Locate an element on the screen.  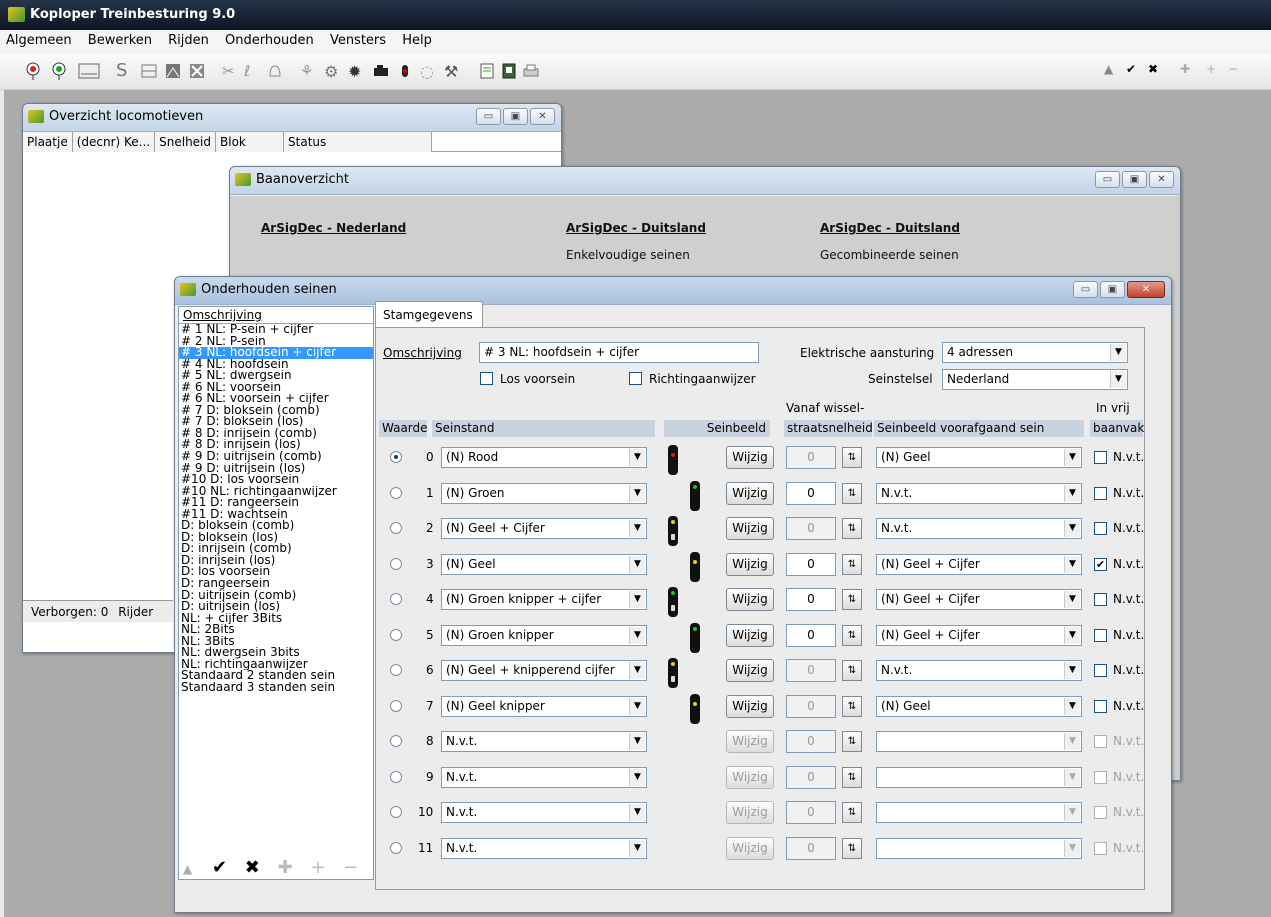
list-item: # 9 D: uitrijsein (los) is located at coordinates (276, 469).